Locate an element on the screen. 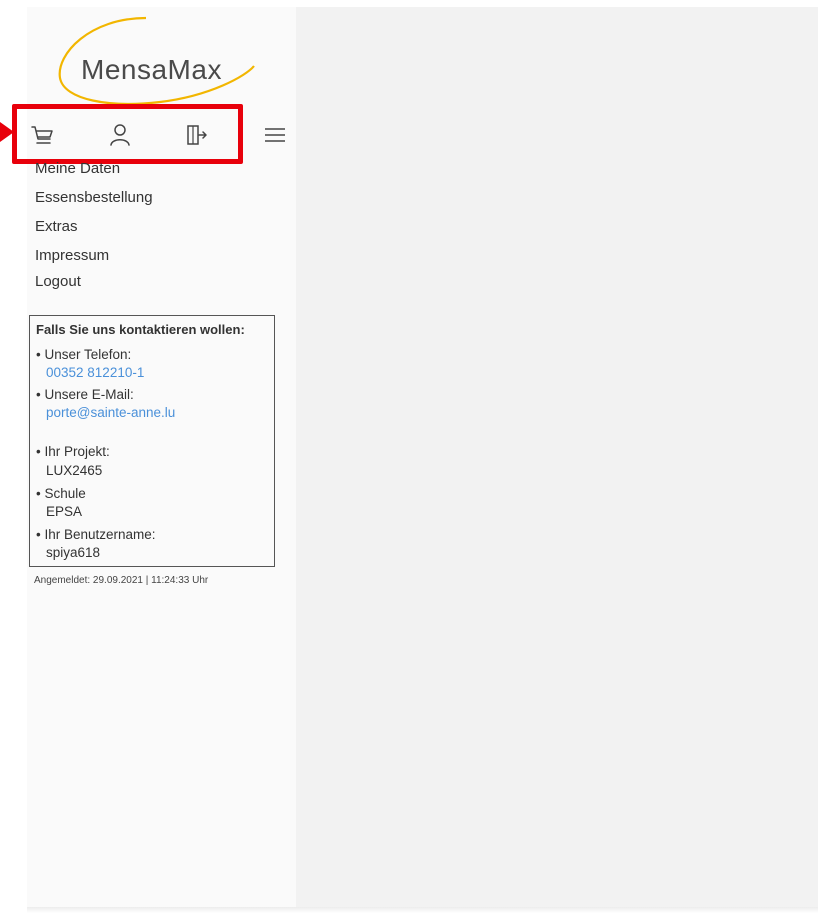 The width and height of the screenshot is (818, 913). contact-title: Falls Sie uns kontaktieren wollen: is located at coordinates (140, 329).